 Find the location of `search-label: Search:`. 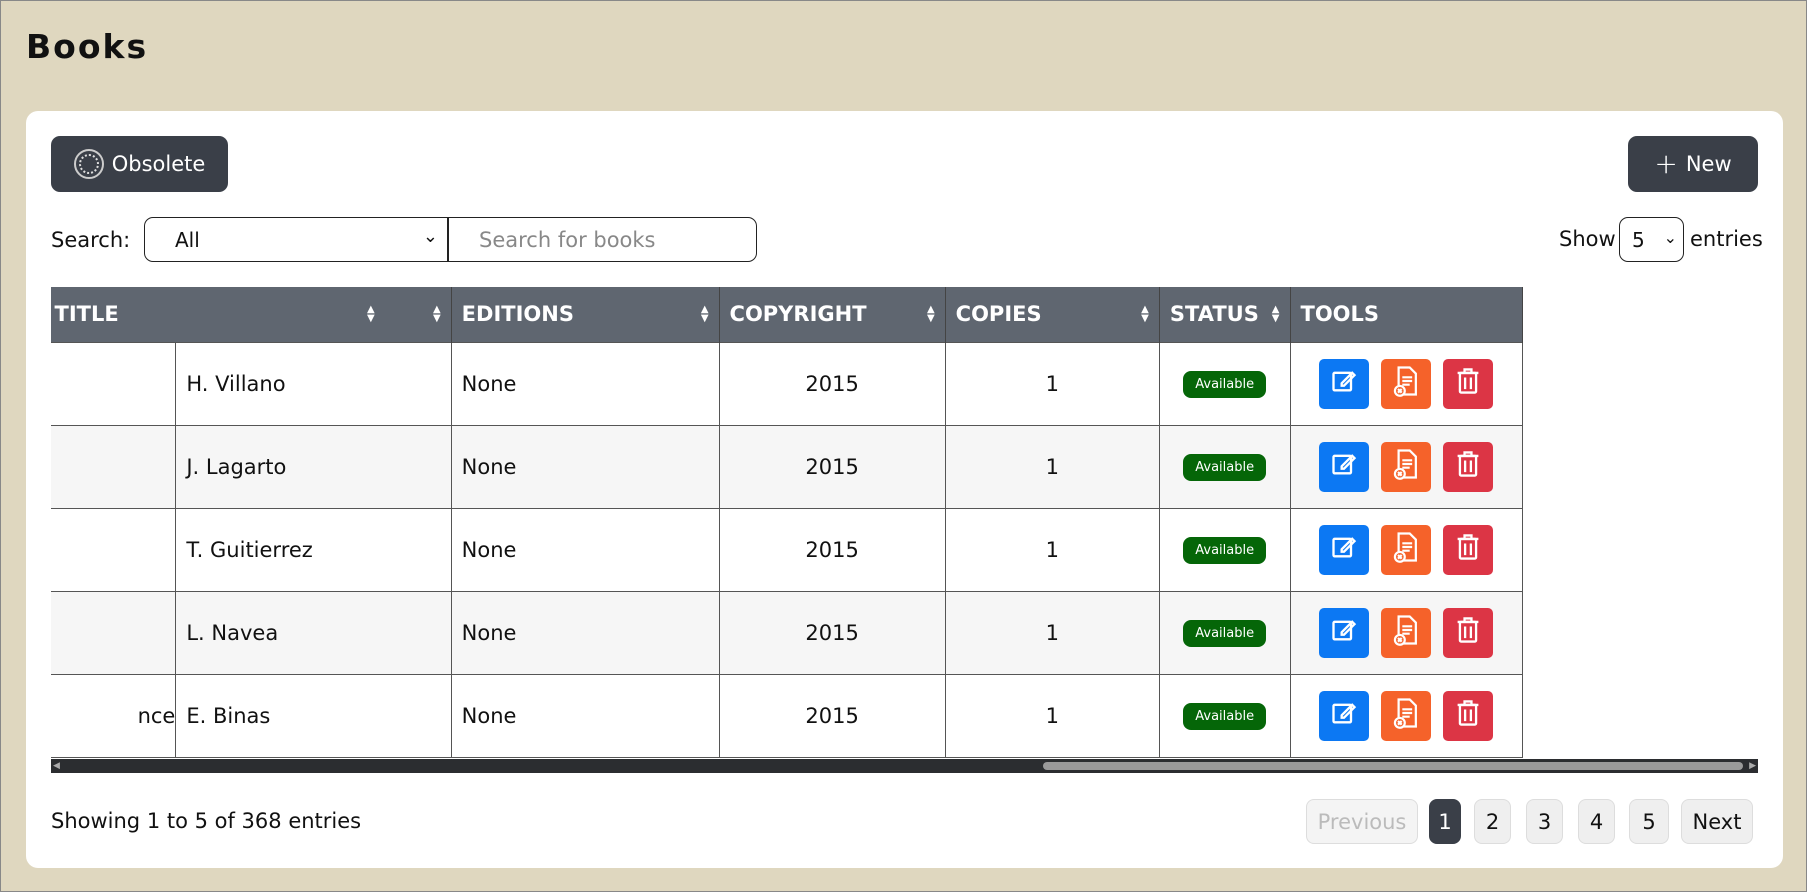

search-label: Search: is located at coordinates (91, 240).